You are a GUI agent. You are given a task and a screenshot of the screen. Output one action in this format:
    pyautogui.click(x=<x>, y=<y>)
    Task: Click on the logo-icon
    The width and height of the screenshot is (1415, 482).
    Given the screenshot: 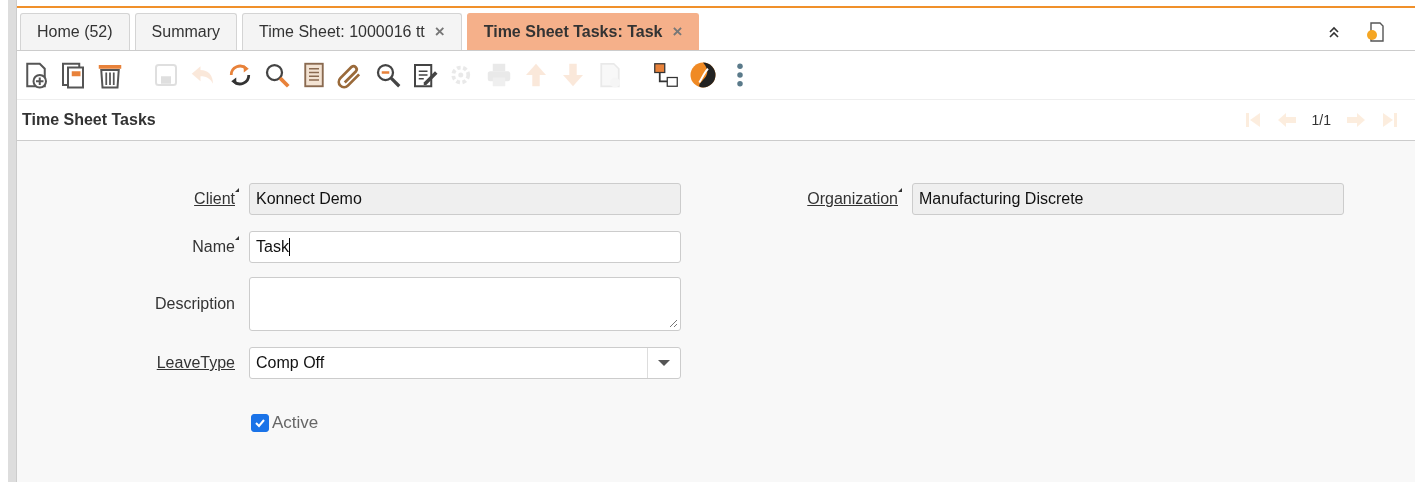 What is the action you would take?
    pyautogui.click(x=703, y=75)
    